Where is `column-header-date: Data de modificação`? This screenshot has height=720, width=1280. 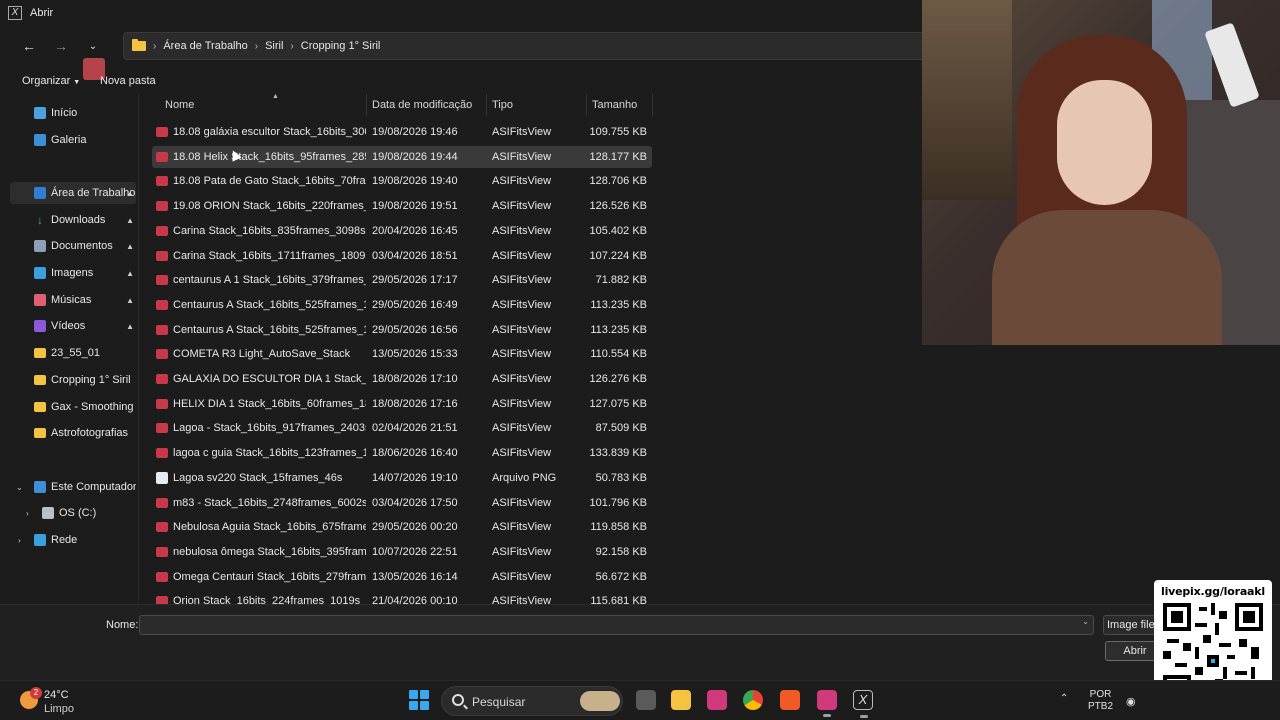
column-header-date: Data de modificação is located at coordinates (427, 105).